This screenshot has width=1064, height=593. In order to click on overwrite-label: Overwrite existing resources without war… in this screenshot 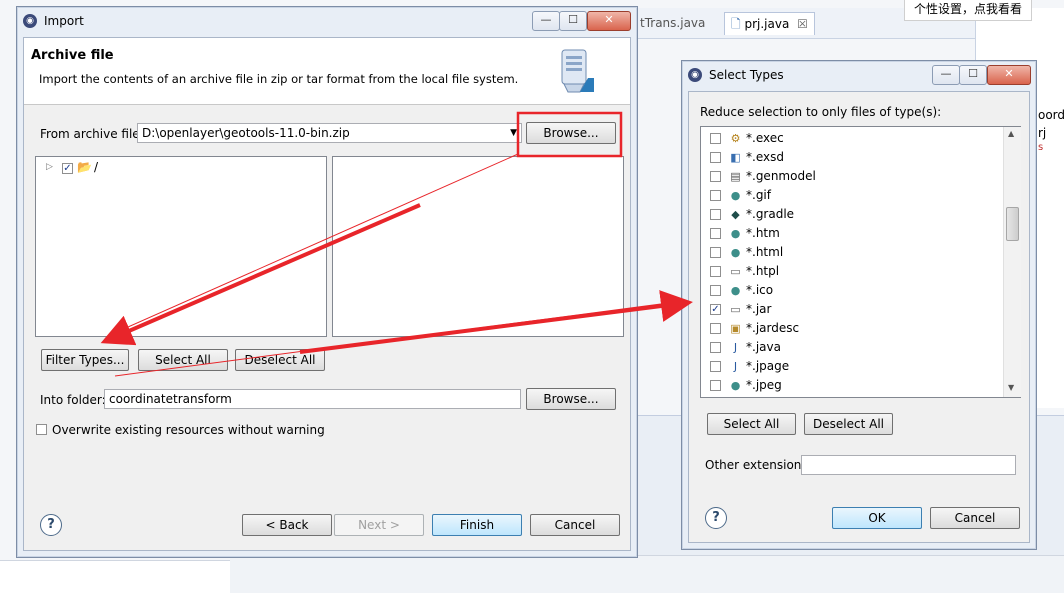, I will do `click(188, 430)`.